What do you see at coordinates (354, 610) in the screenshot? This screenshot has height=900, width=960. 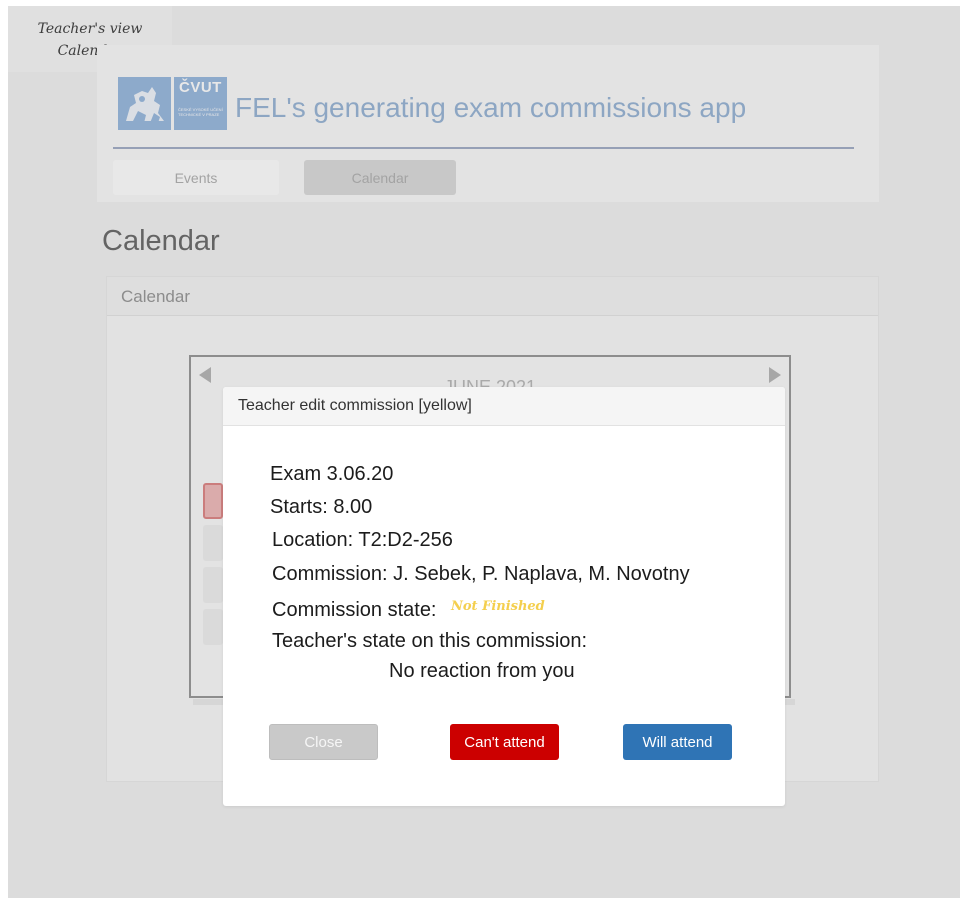 I see `commission-state-label: Commission state:` at bounding box center [354, 610].